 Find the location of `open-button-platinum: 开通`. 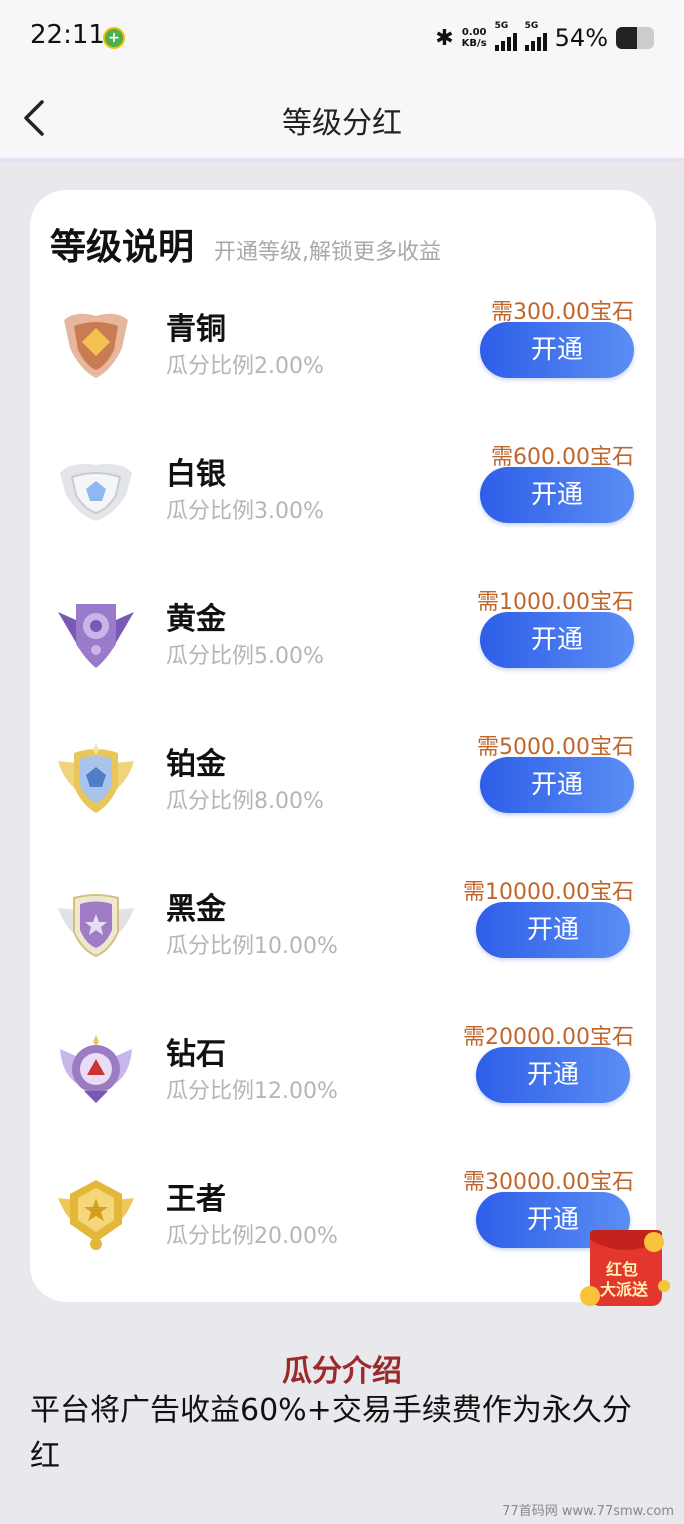

open-button-platinum: 开通 is located at coordinates (557, 785).